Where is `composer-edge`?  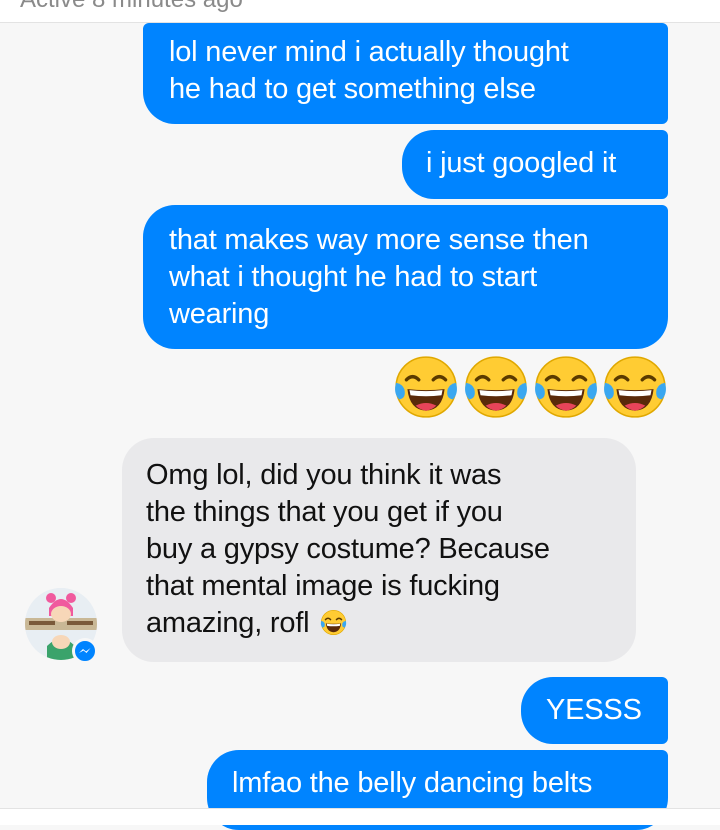 composer-edge is located at coordinates (360, 816).